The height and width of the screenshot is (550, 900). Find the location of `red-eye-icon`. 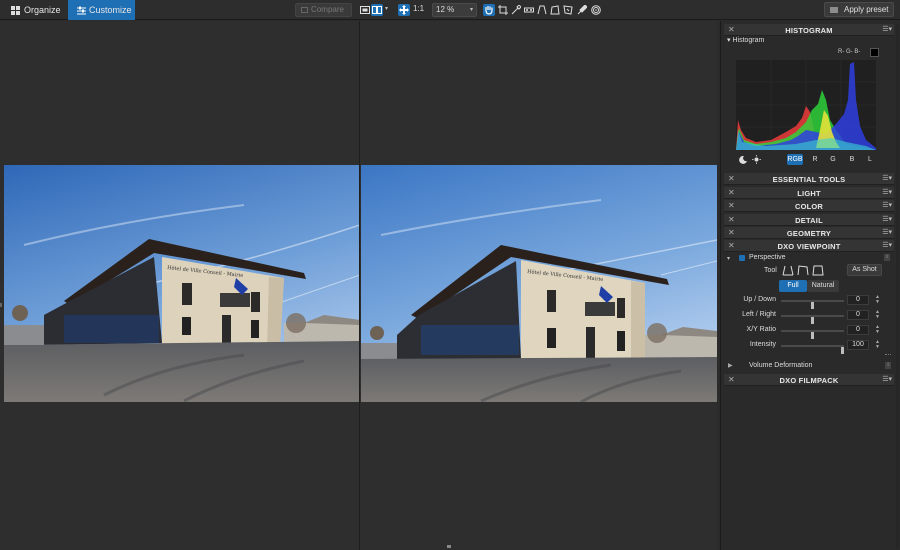

red-eye-icon is located at coordinates (529, 10).